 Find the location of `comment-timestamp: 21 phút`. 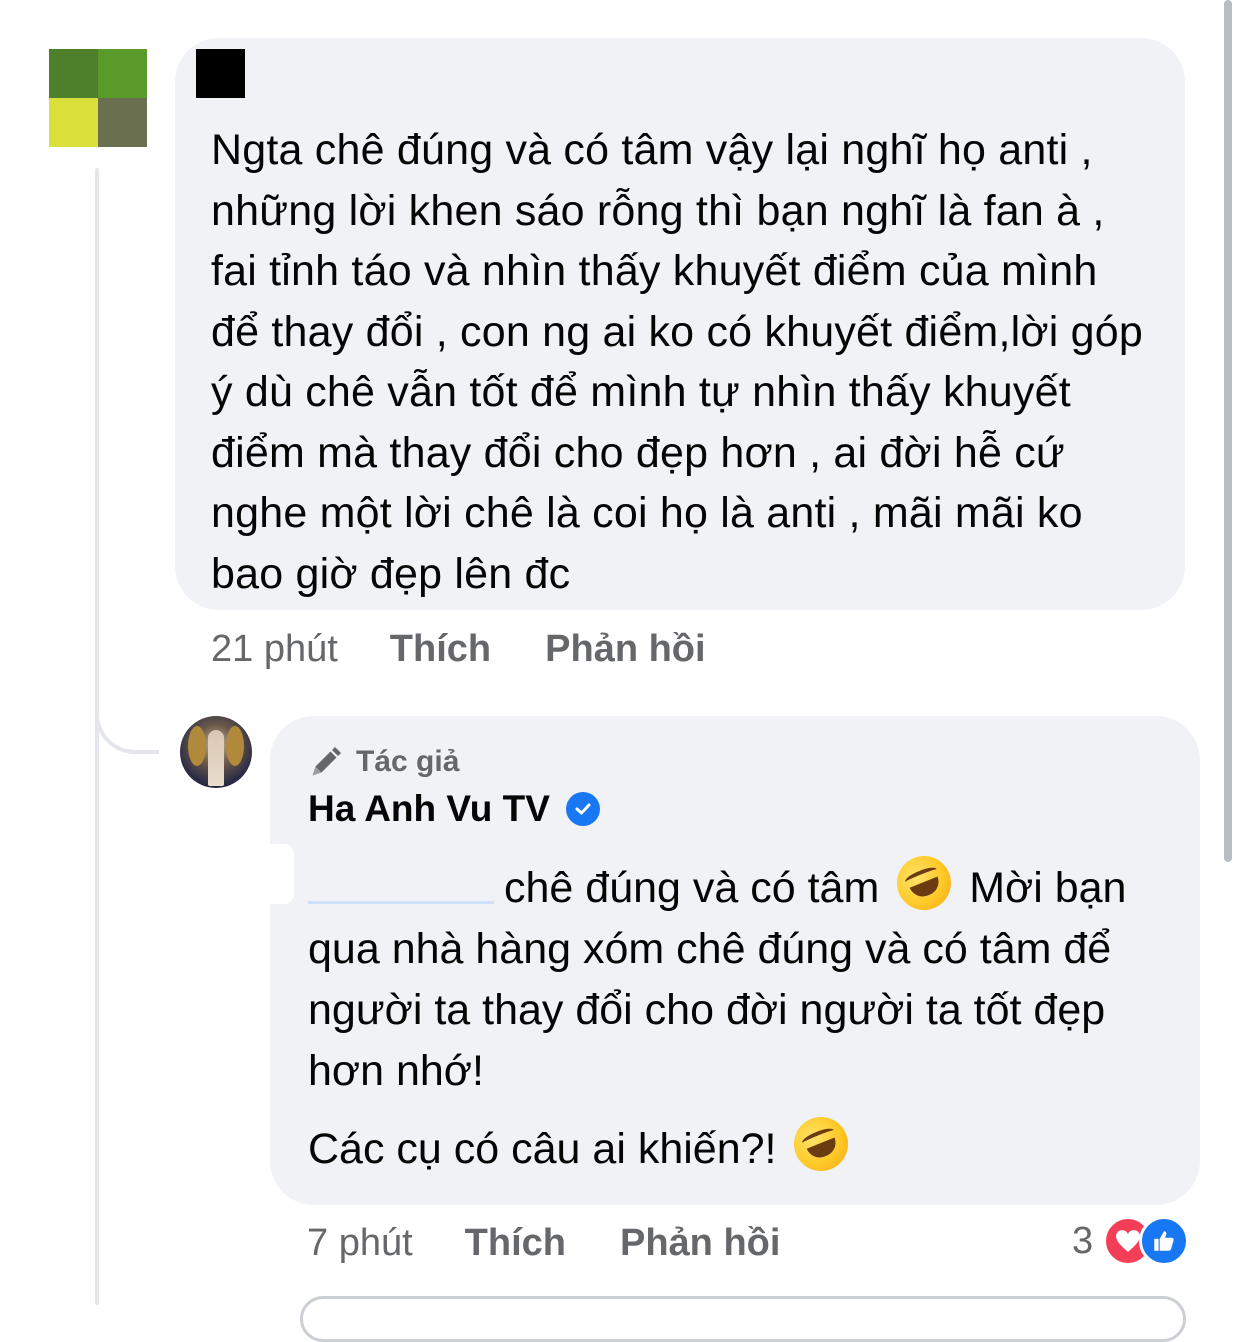

comment-timestamp: 21 phút is located at coordinates (274, 649).